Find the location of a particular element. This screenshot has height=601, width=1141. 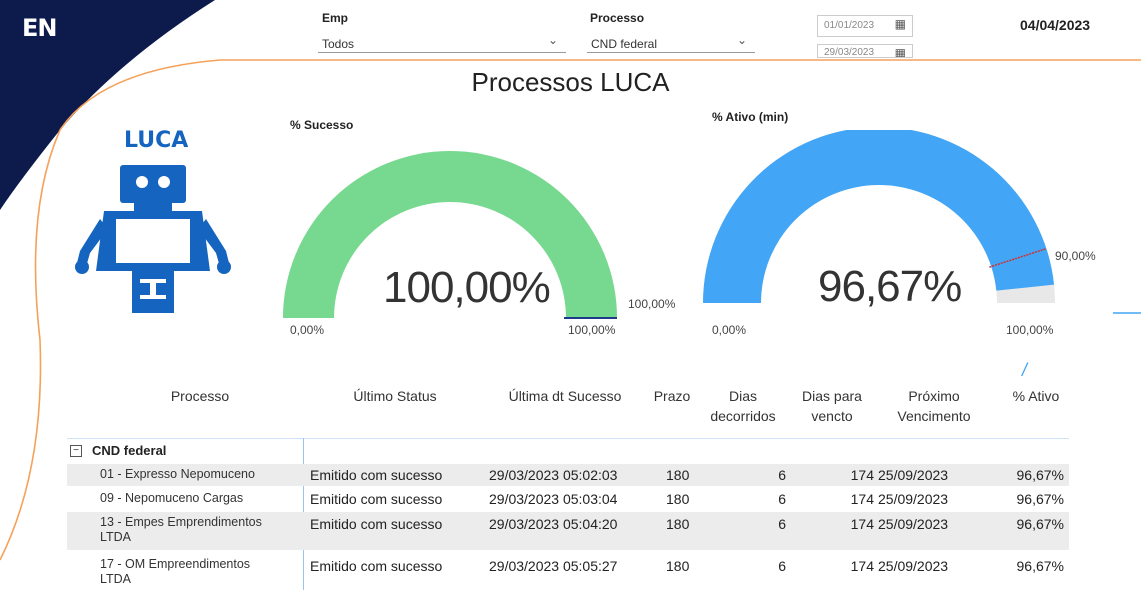

header-dias-decorridos: Dias decorridos is located at coordinates (743, 406).